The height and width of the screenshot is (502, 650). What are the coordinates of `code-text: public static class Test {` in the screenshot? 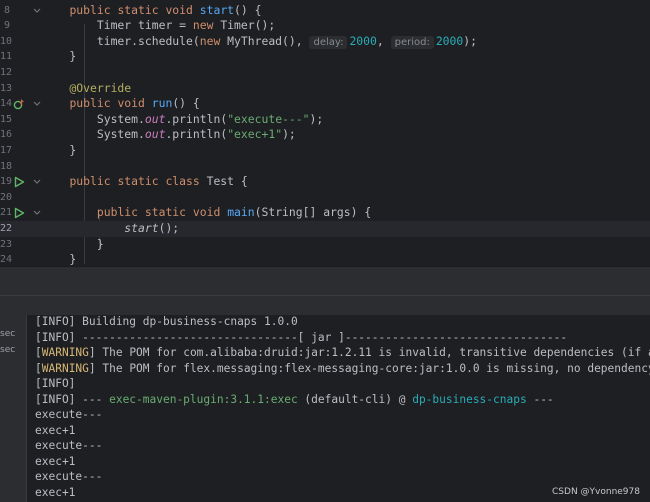 It's located at (145, 182).